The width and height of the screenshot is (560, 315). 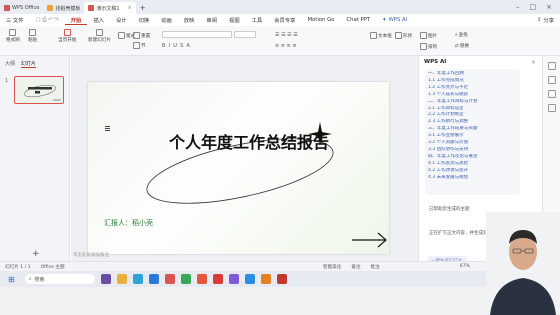 What do you see at coordinates (36, 254) in the screenshot?
I see `add-slide-button: +` at bounding box center [36, 254].